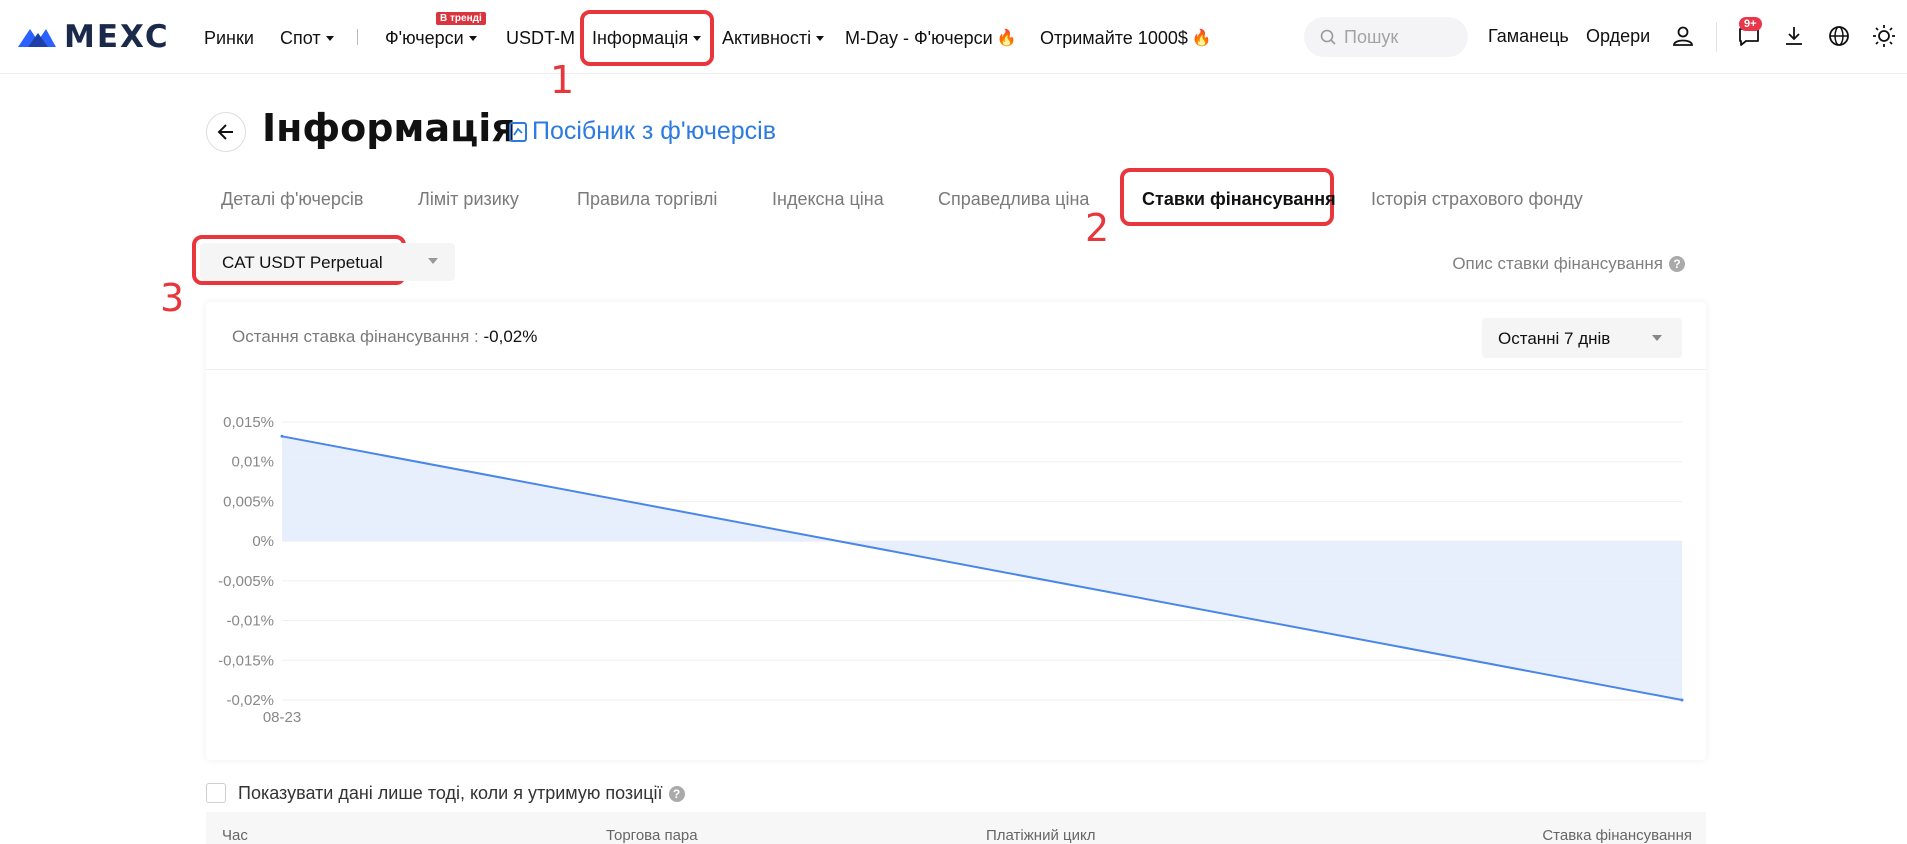 Image resolution: width=1907 pixels, height=844 pixels. Describe the element at coordinates (1477, 199) in the screenshot. I see `tab-insurance-fund-history: Історія страхового фонду` at that location.